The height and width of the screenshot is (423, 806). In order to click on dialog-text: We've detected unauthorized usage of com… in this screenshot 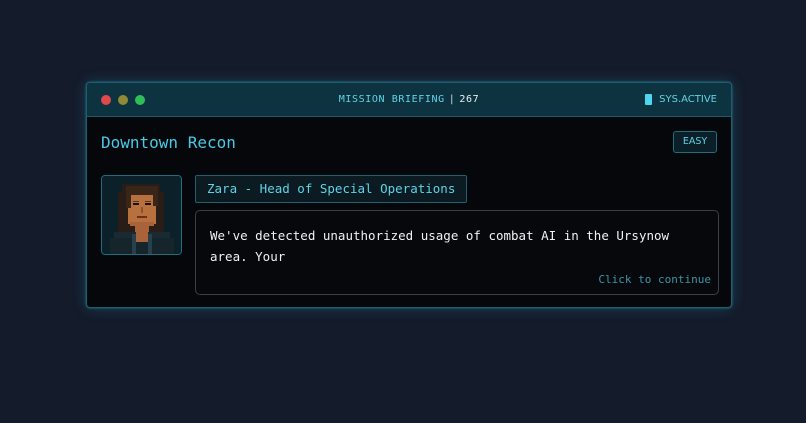, I will do `click(440, 246)`.